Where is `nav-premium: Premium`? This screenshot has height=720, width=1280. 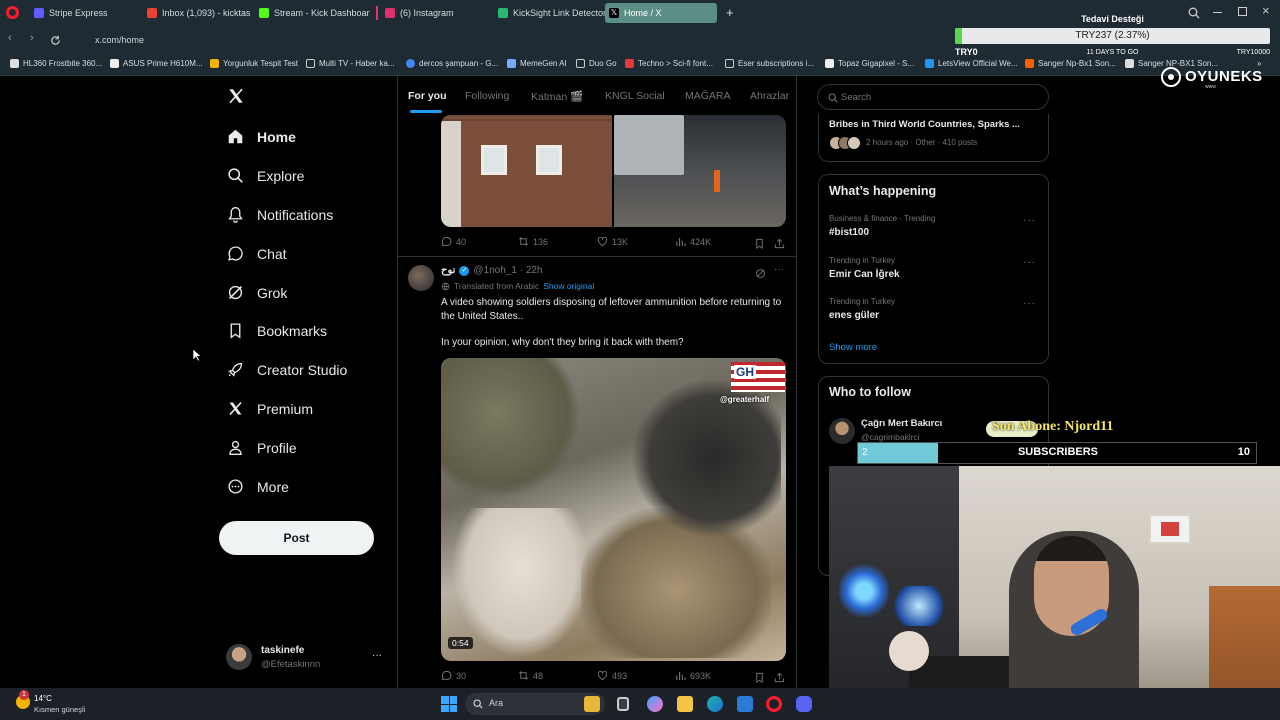 nav-premium: Premium is located at coordinates (270, 408).